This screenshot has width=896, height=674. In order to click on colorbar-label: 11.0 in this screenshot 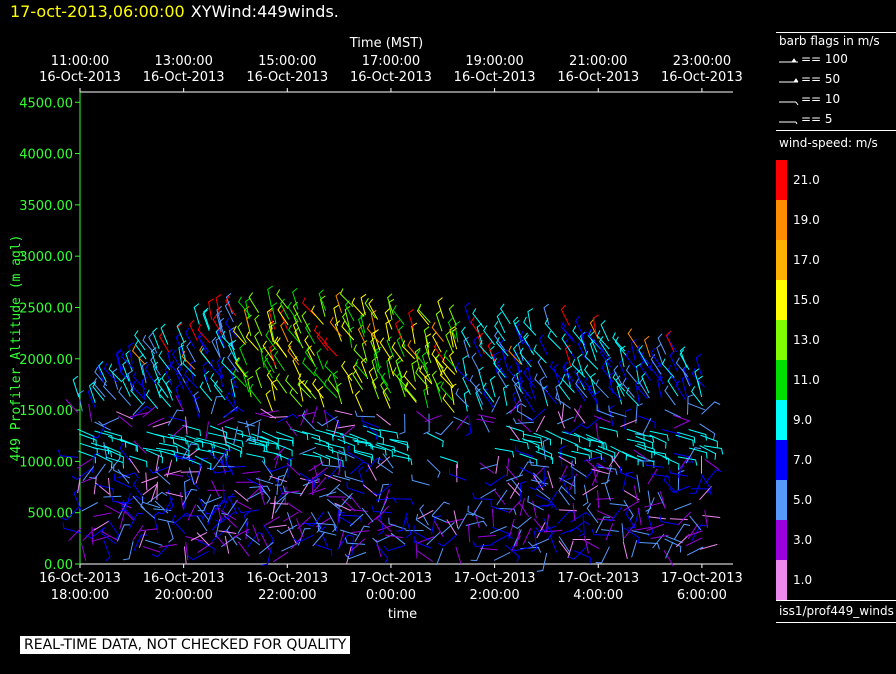, I will do `click(806, 380)`.